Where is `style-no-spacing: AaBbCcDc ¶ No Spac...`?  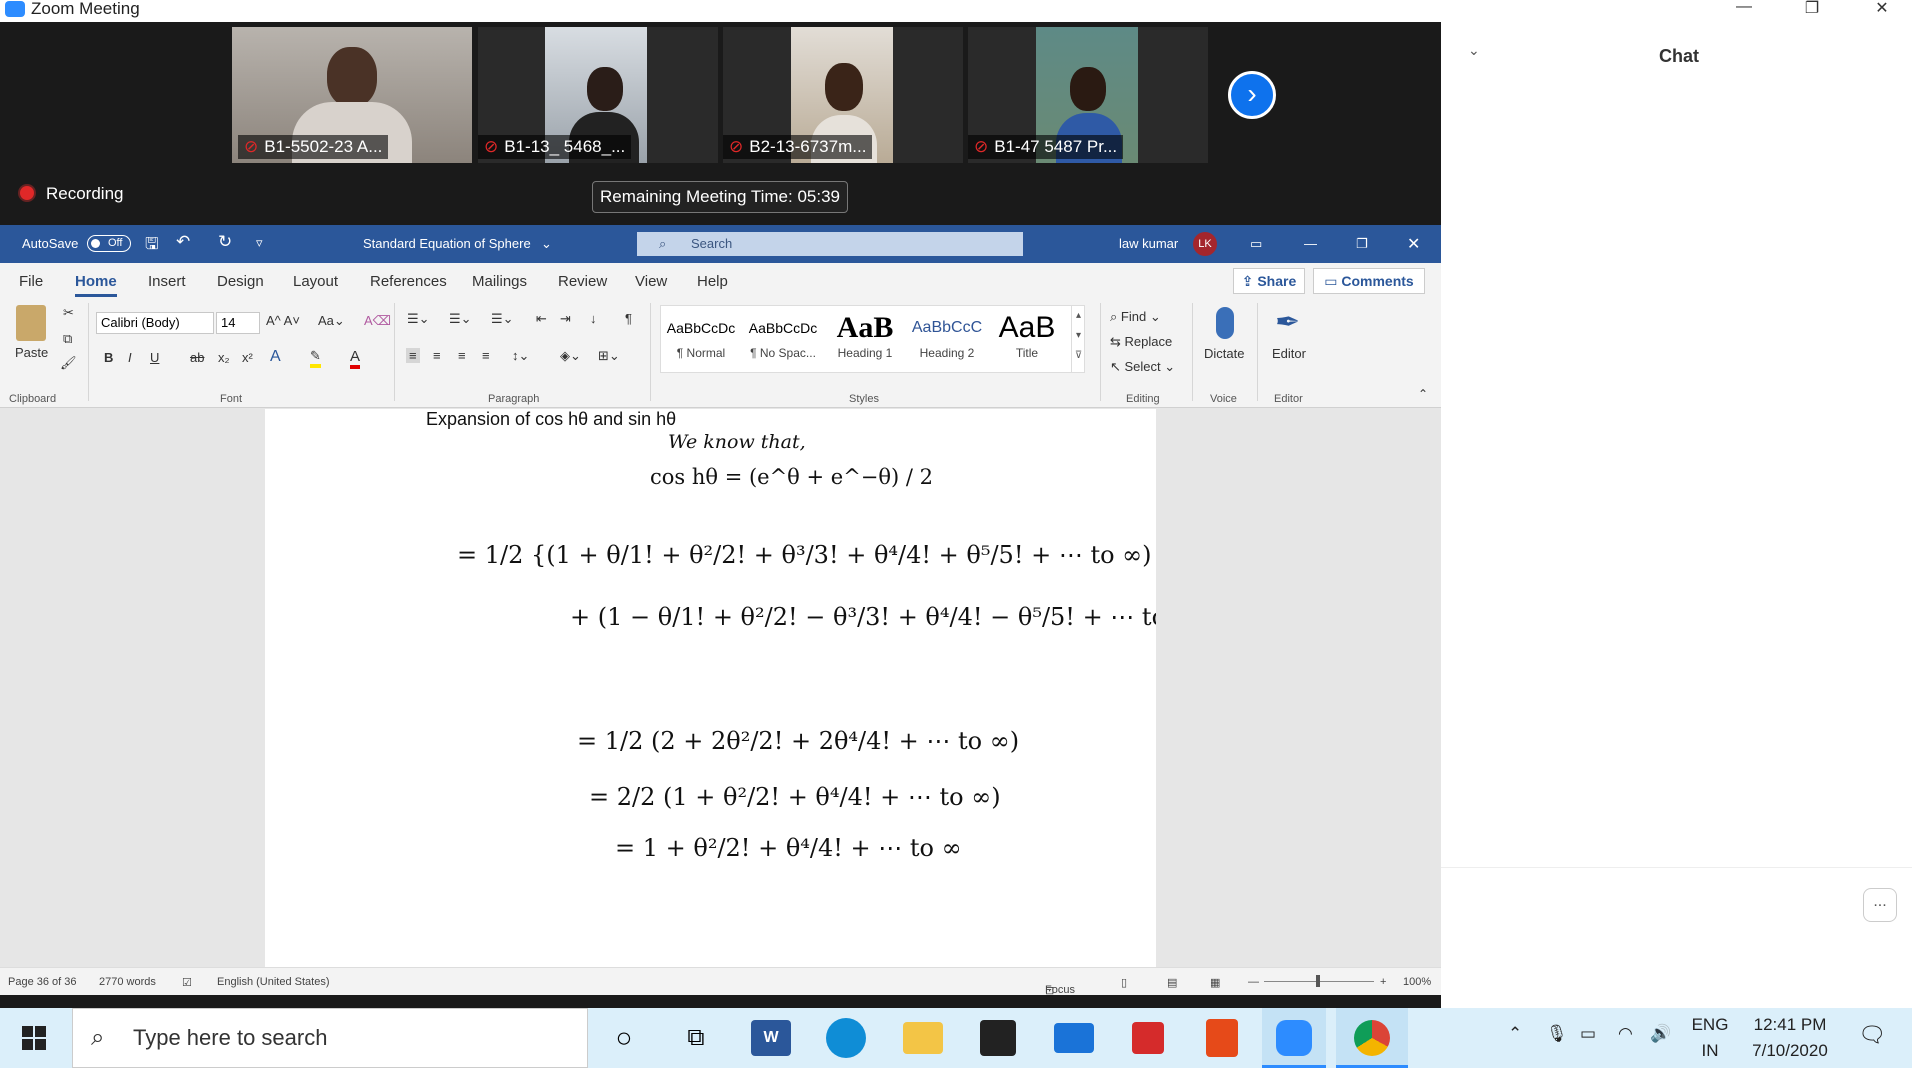 style-no-spacing: AaBbCcDc ¶ No Spac... is located at coordinates (783, 335).